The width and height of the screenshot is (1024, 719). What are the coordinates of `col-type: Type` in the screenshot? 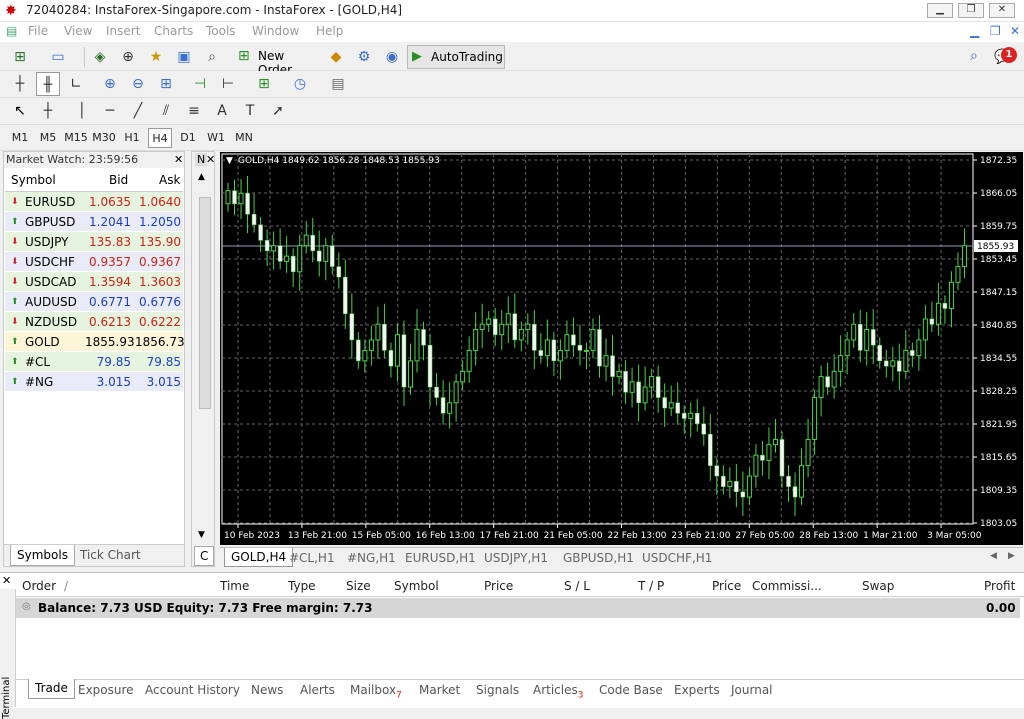 It's located at (302, 586).